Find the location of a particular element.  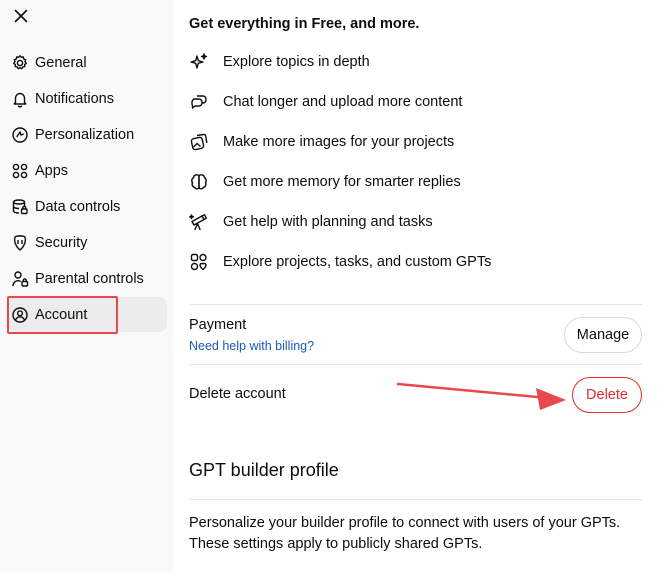

sidebar-item-notifications: Notifications is located at coordinates (86, 98).